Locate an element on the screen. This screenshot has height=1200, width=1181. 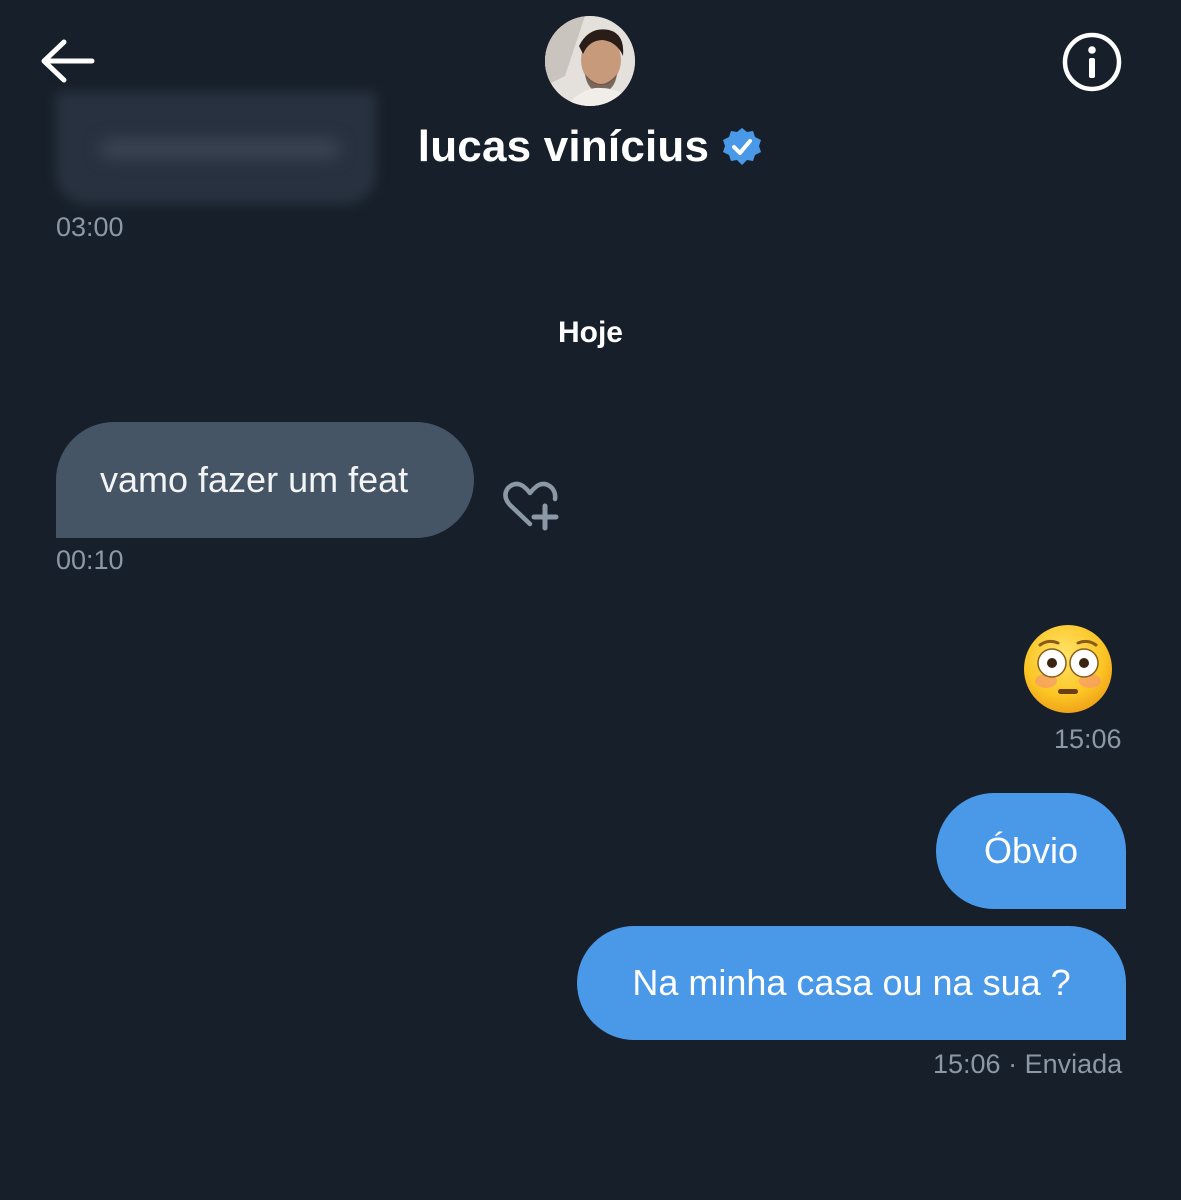
message-timestamp: 03:00 is located at coordinates (90, 227).